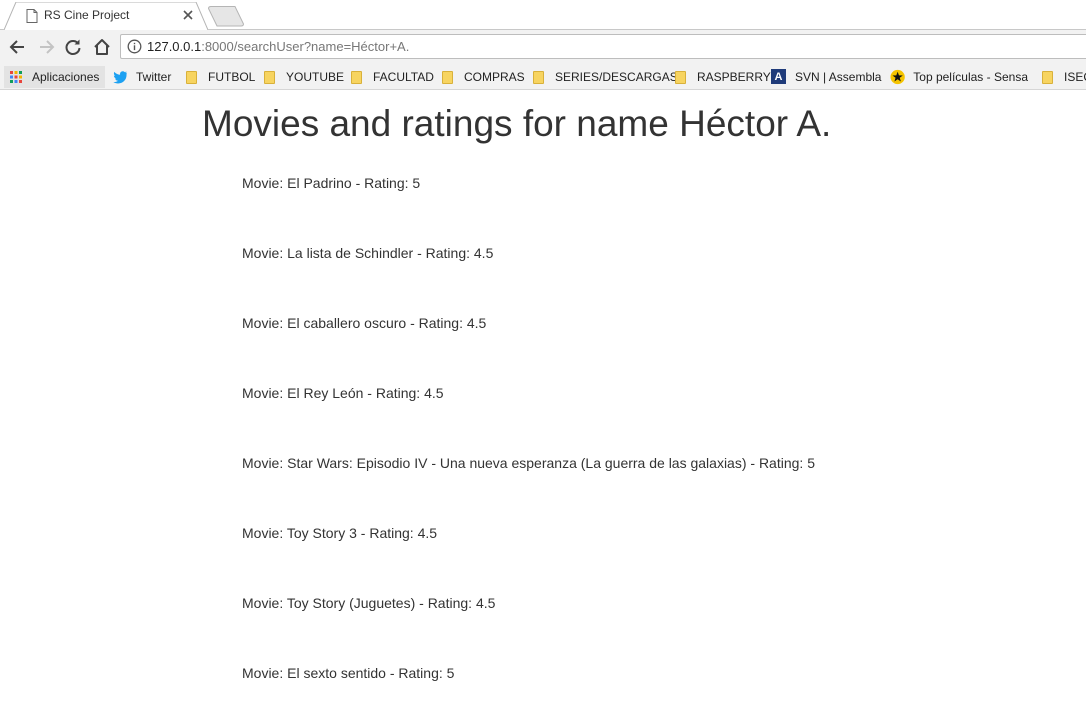  What do you see at coordinates (16, 77) in the screenshot?
I see `apps-grid-icon` at bounding box center [16, 77].